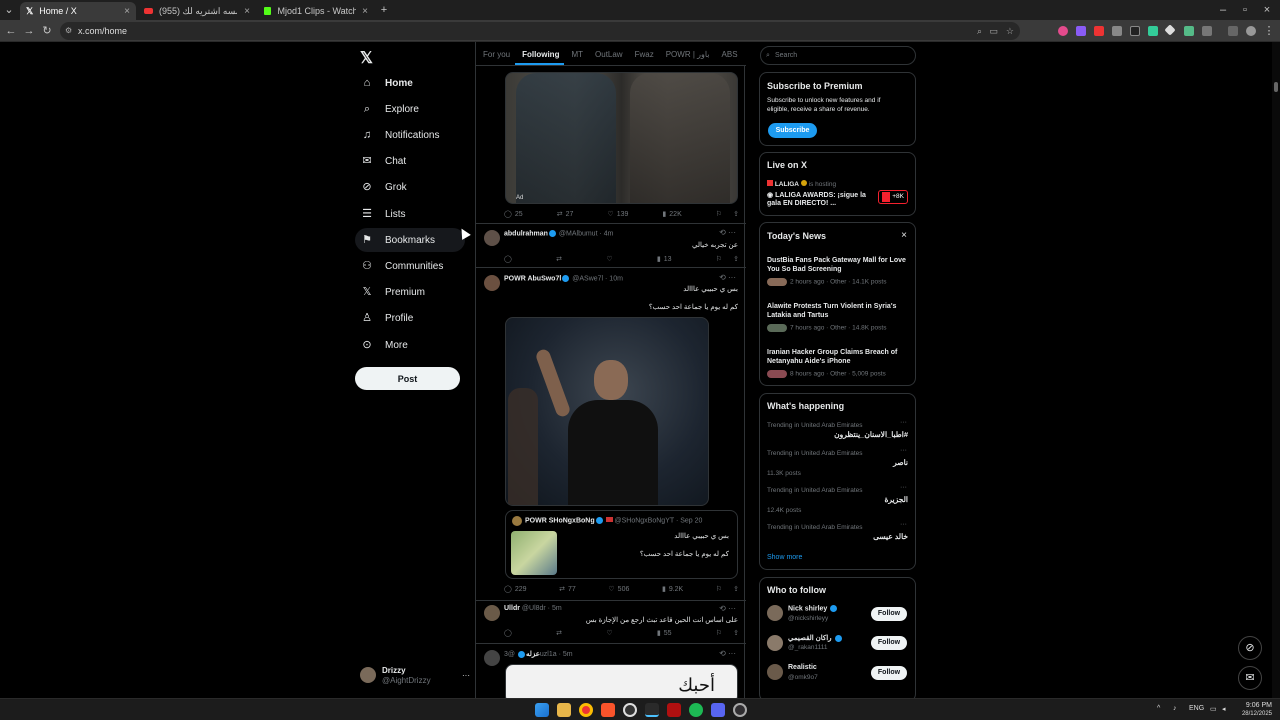 This screenshot has width=1280, height=720. I want to click on tab-outlaw: OutLaw, so click(608, 53).